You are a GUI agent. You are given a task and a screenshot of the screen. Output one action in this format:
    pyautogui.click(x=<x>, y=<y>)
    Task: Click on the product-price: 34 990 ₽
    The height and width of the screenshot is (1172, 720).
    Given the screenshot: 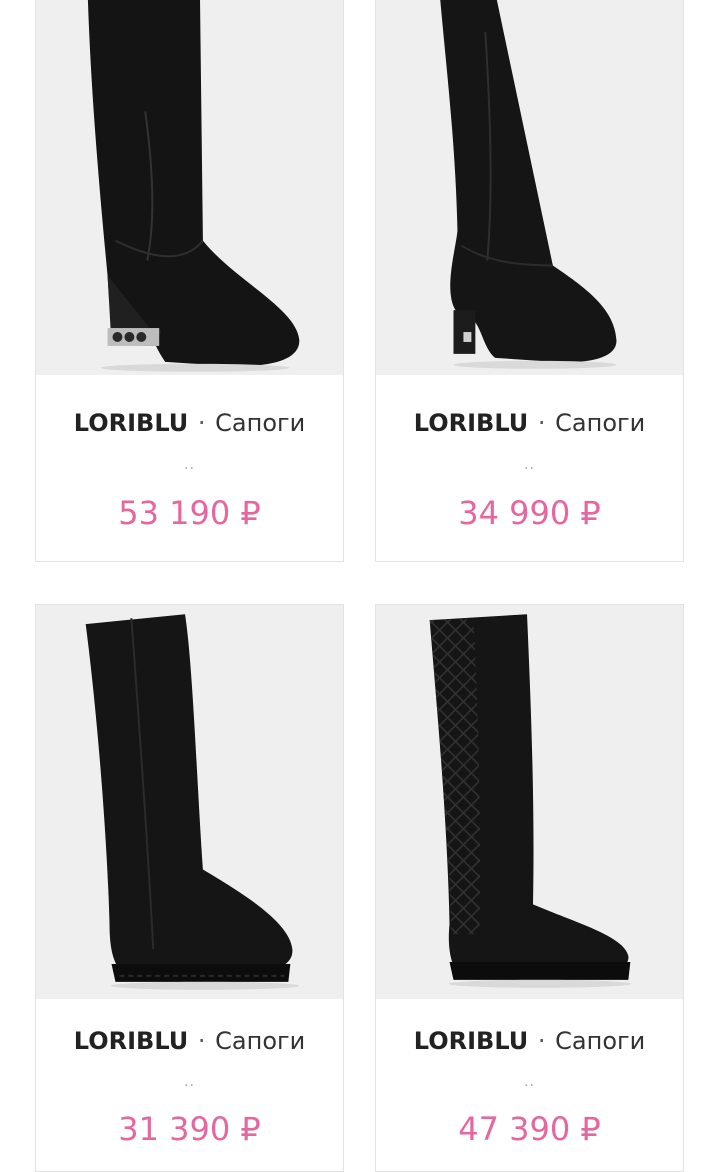 What is the action you would take?
    pyautogui.click(x=529, y=513)
    